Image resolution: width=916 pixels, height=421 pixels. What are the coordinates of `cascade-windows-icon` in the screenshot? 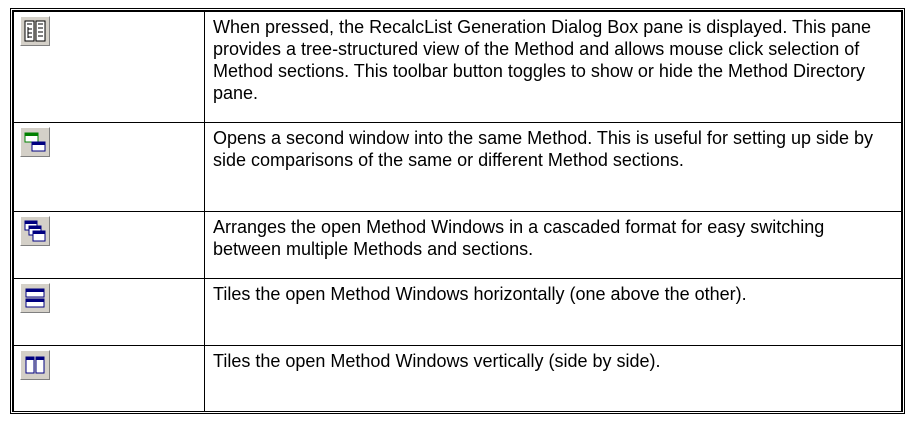 It's located at (35, 231).